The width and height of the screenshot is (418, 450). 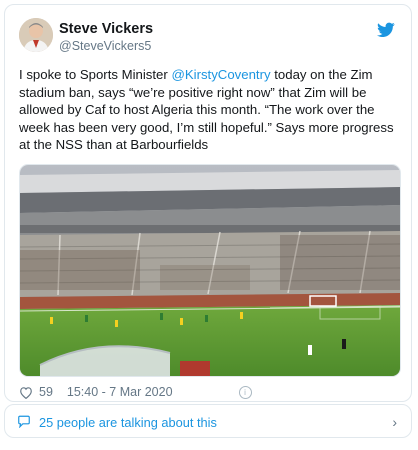 What do you see at coordinates (46, 392) in the screenshot?
I see `like-count: 59` at bounding box center [46, 392].